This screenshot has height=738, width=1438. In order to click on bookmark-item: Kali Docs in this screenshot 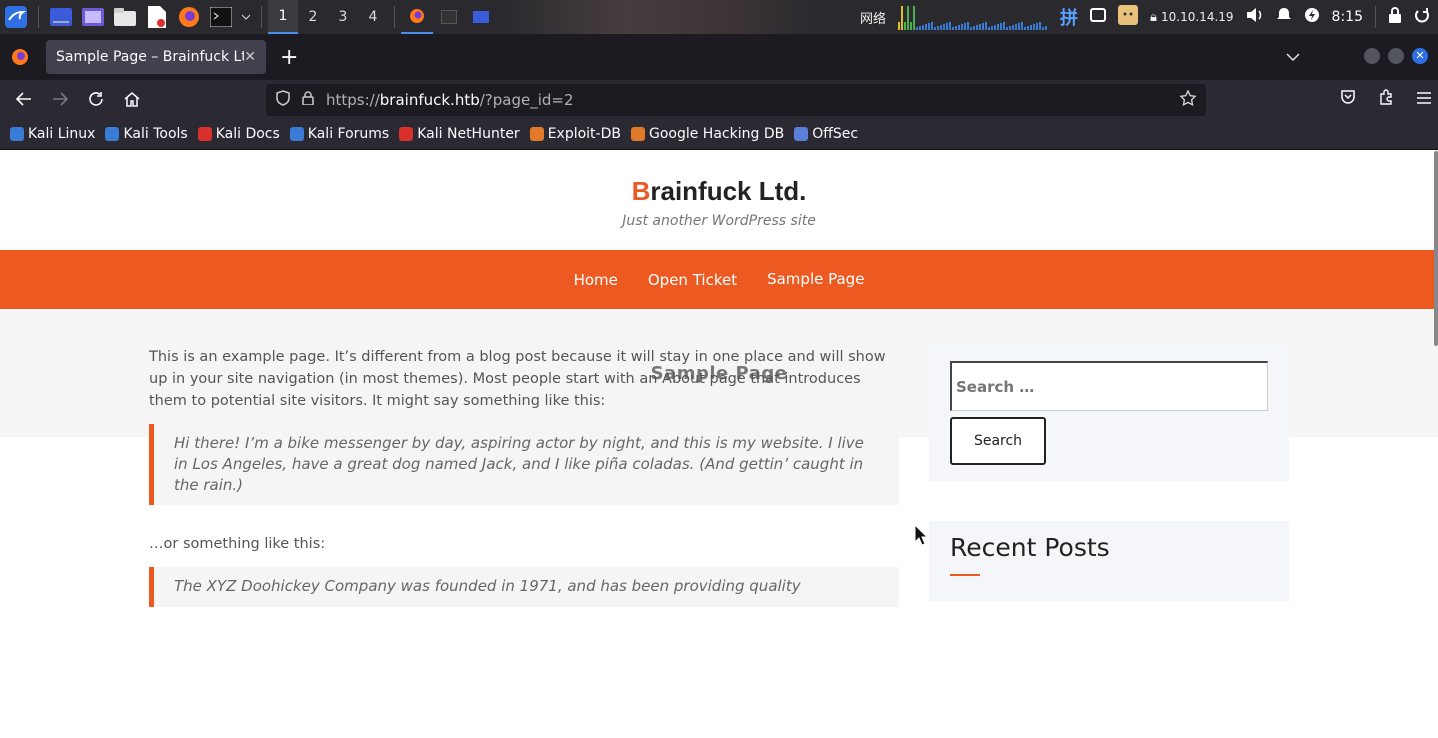, I will do `click(238, 134)`.